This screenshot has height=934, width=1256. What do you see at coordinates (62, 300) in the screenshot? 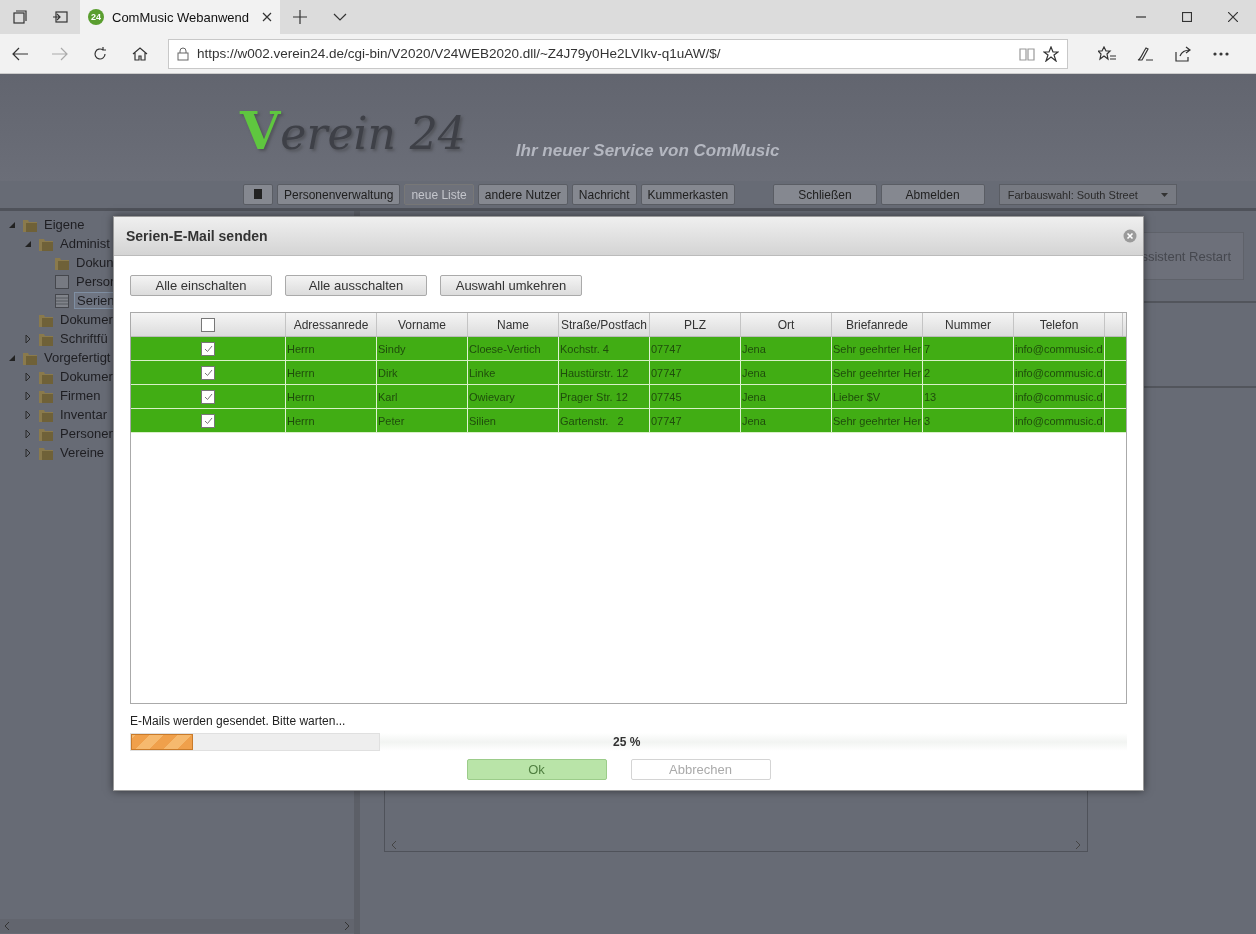
I see `table-icon` at bounding box center [62, 300].